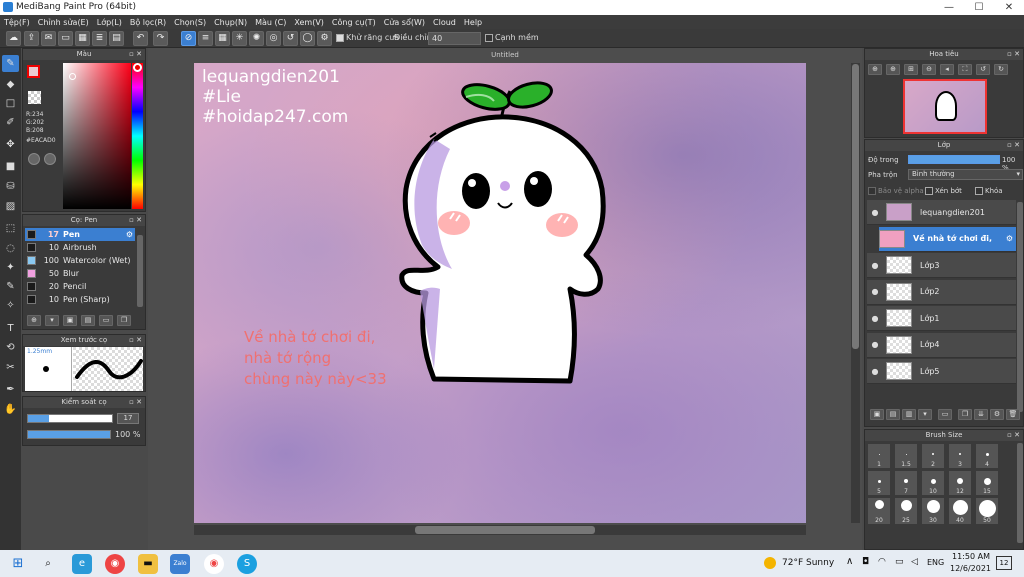 This screenshot has width=1024, height=577. Describe the element at coordinates (148, 564) in the screenshot. I see `file-explorer-icon: ▬` at that location.